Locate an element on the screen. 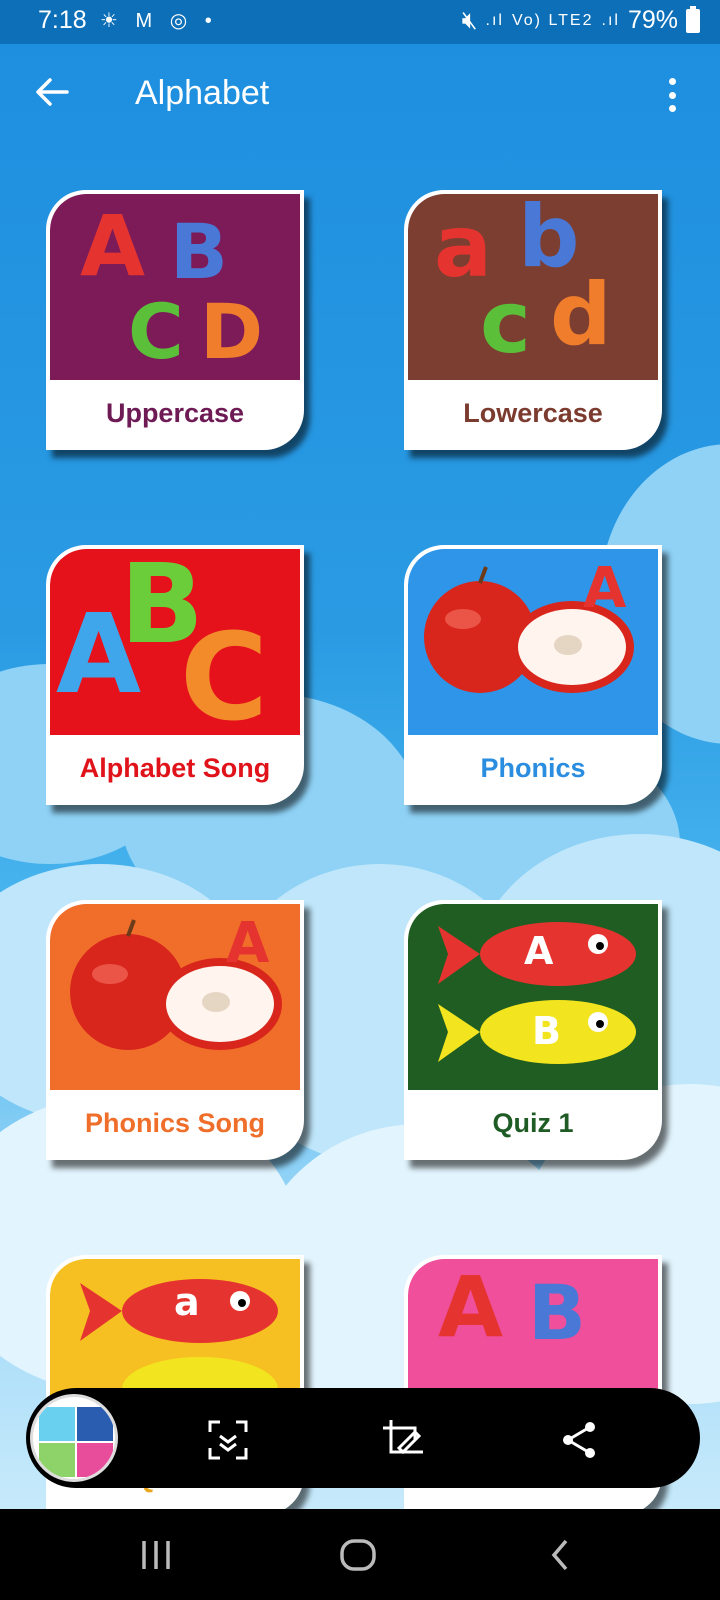  card-lowercase: a b c d Lowercase is located at coordinates (533, 320).